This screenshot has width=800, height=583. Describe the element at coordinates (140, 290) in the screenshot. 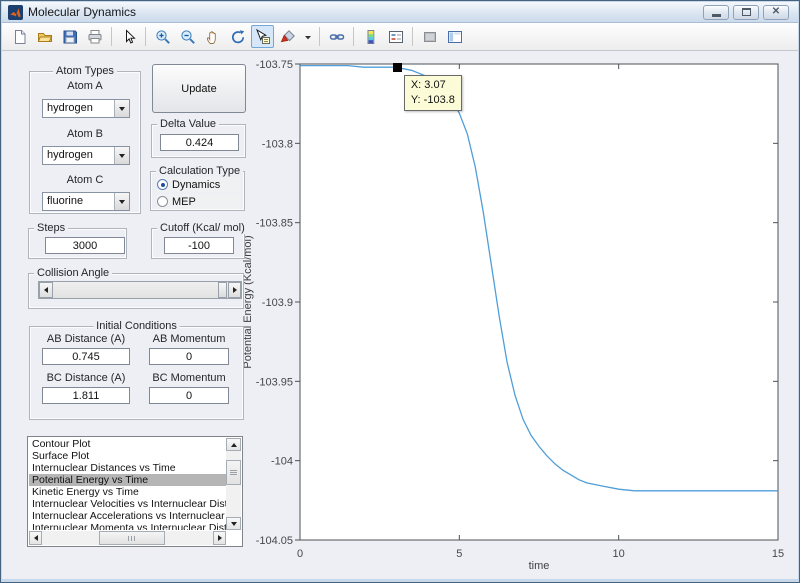

I see `collision-angle-slider` at that location.